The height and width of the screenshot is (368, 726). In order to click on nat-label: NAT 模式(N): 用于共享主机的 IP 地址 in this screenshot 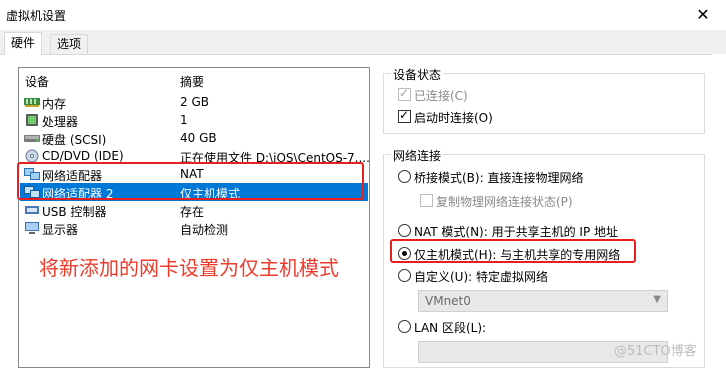, I will do `click(516, 232)`.